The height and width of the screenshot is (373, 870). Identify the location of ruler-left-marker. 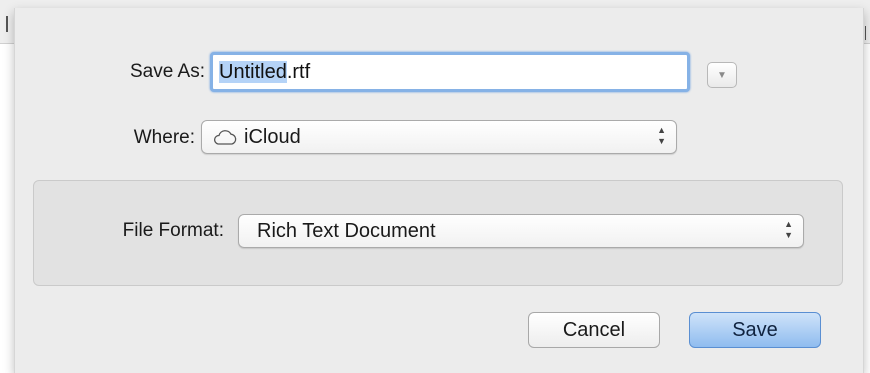
(7, 24).